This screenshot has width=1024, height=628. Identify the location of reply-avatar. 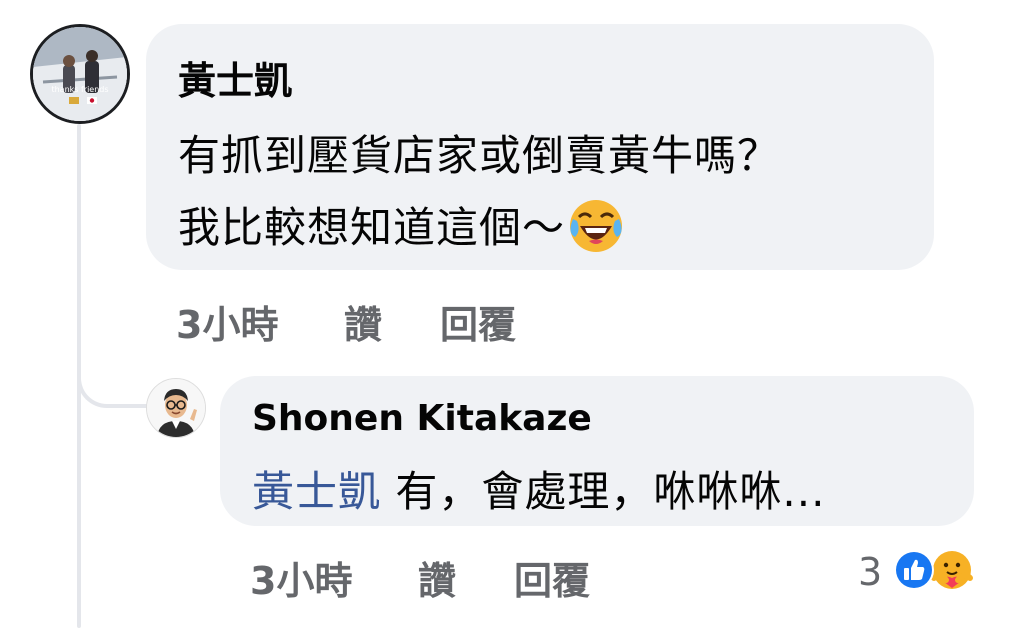
(176, 408).